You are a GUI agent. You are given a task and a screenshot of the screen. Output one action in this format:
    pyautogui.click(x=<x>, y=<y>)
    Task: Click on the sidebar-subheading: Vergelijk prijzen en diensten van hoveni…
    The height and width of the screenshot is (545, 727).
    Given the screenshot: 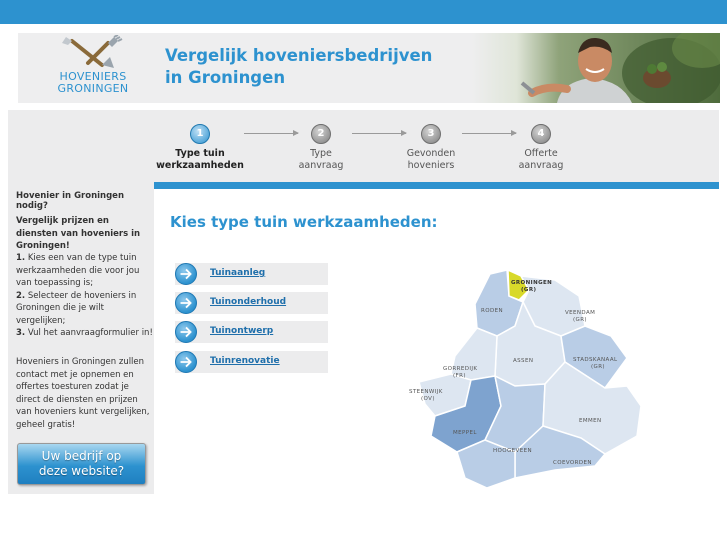 What is the action you would take?
    pyautogui.click(x=78, y=233)
    